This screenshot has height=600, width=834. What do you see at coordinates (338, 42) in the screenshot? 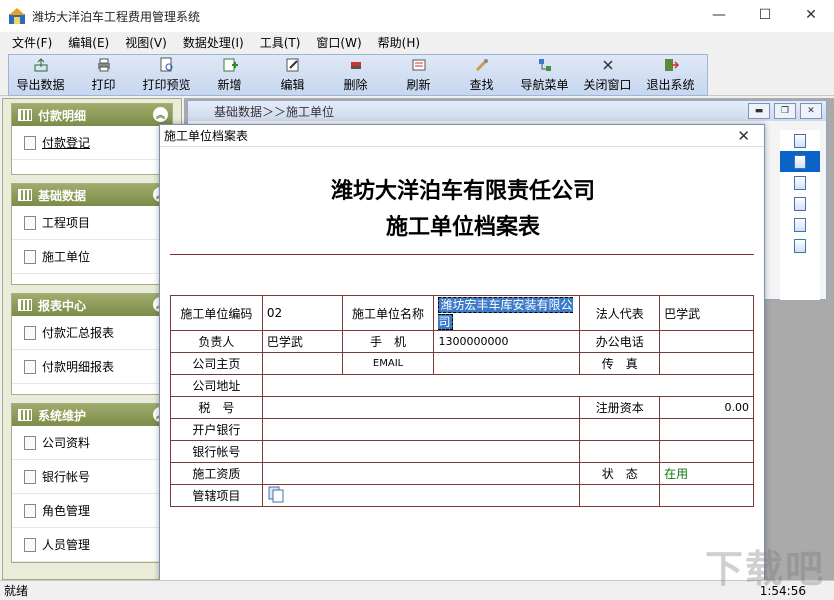
I see `menu-window: 窗口(W)` at bounding box center [338, 42].